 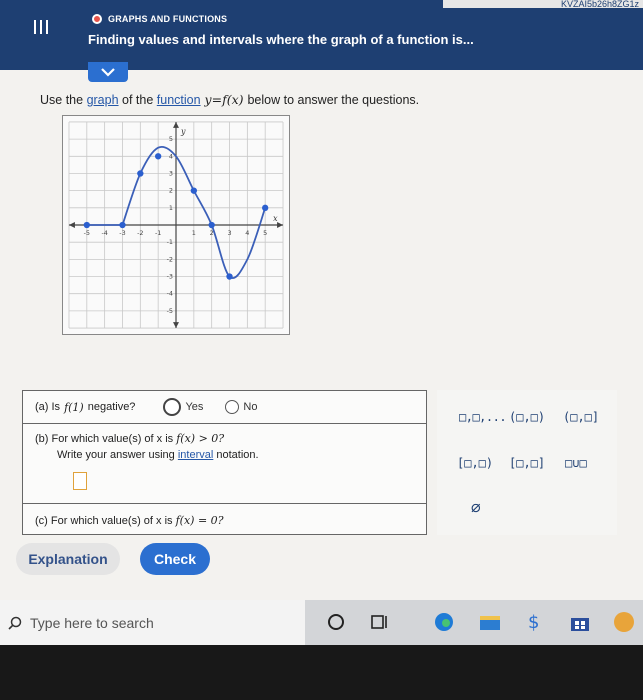 What do you see at coordinates (104, 233) in the screenshot?
I see `x-tick-label: -4` at bounding box center [104, 233].